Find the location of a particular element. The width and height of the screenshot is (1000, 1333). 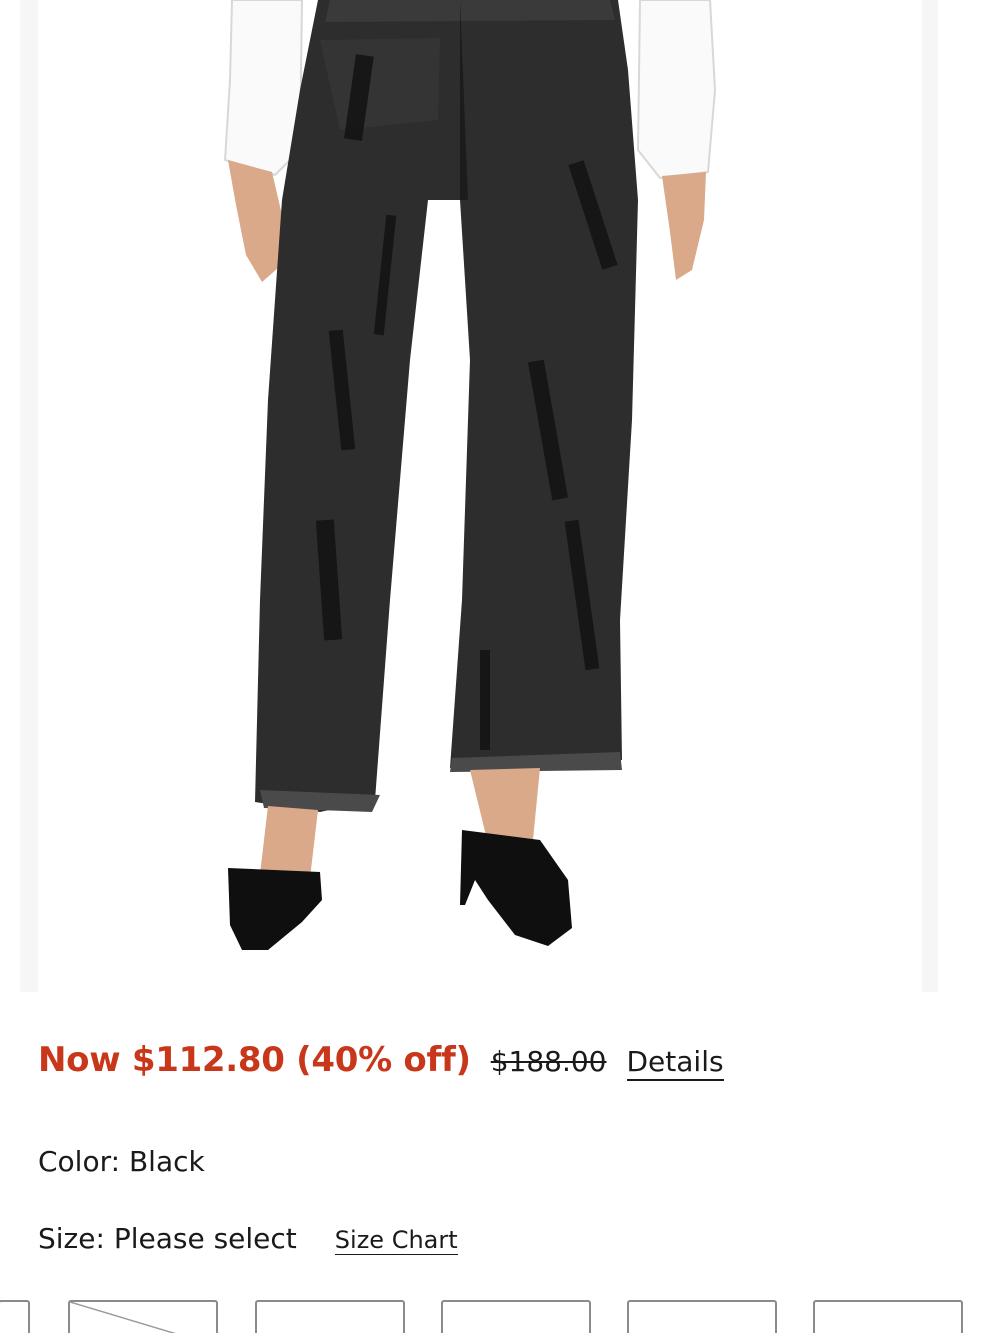

price-row: Now $112.80 (40% off) $188.00 Details is located at coordinates (381, 1070).